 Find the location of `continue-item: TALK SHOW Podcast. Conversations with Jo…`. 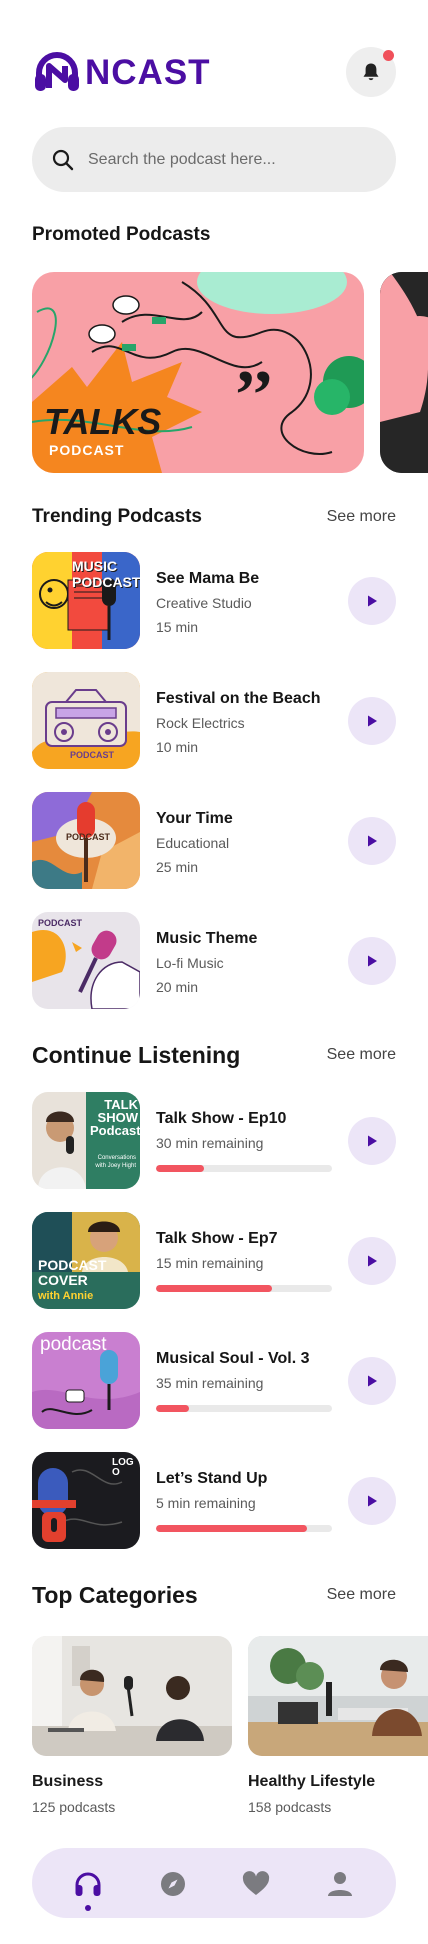

continue-item: TALK SHOW Podcast. Conversations with Jo… is located at coordinates (214, 1140).